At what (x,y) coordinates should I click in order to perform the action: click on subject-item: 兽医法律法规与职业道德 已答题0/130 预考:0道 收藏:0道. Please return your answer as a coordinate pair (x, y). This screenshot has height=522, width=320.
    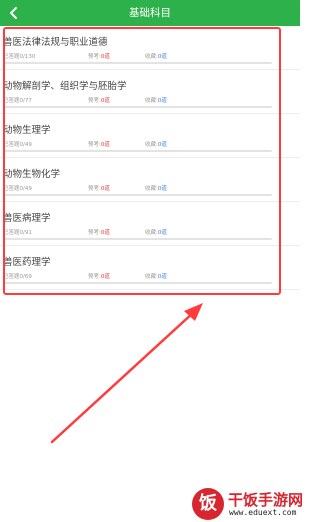
    Looking at the image, I should click on (150, 48).